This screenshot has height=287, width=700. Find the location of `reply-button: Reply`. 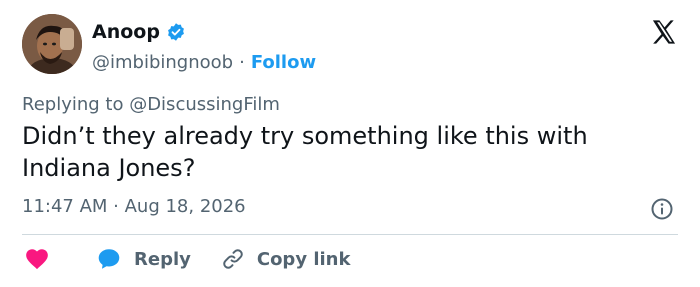

reply-button: Reply is located at coordinates (143, 259).